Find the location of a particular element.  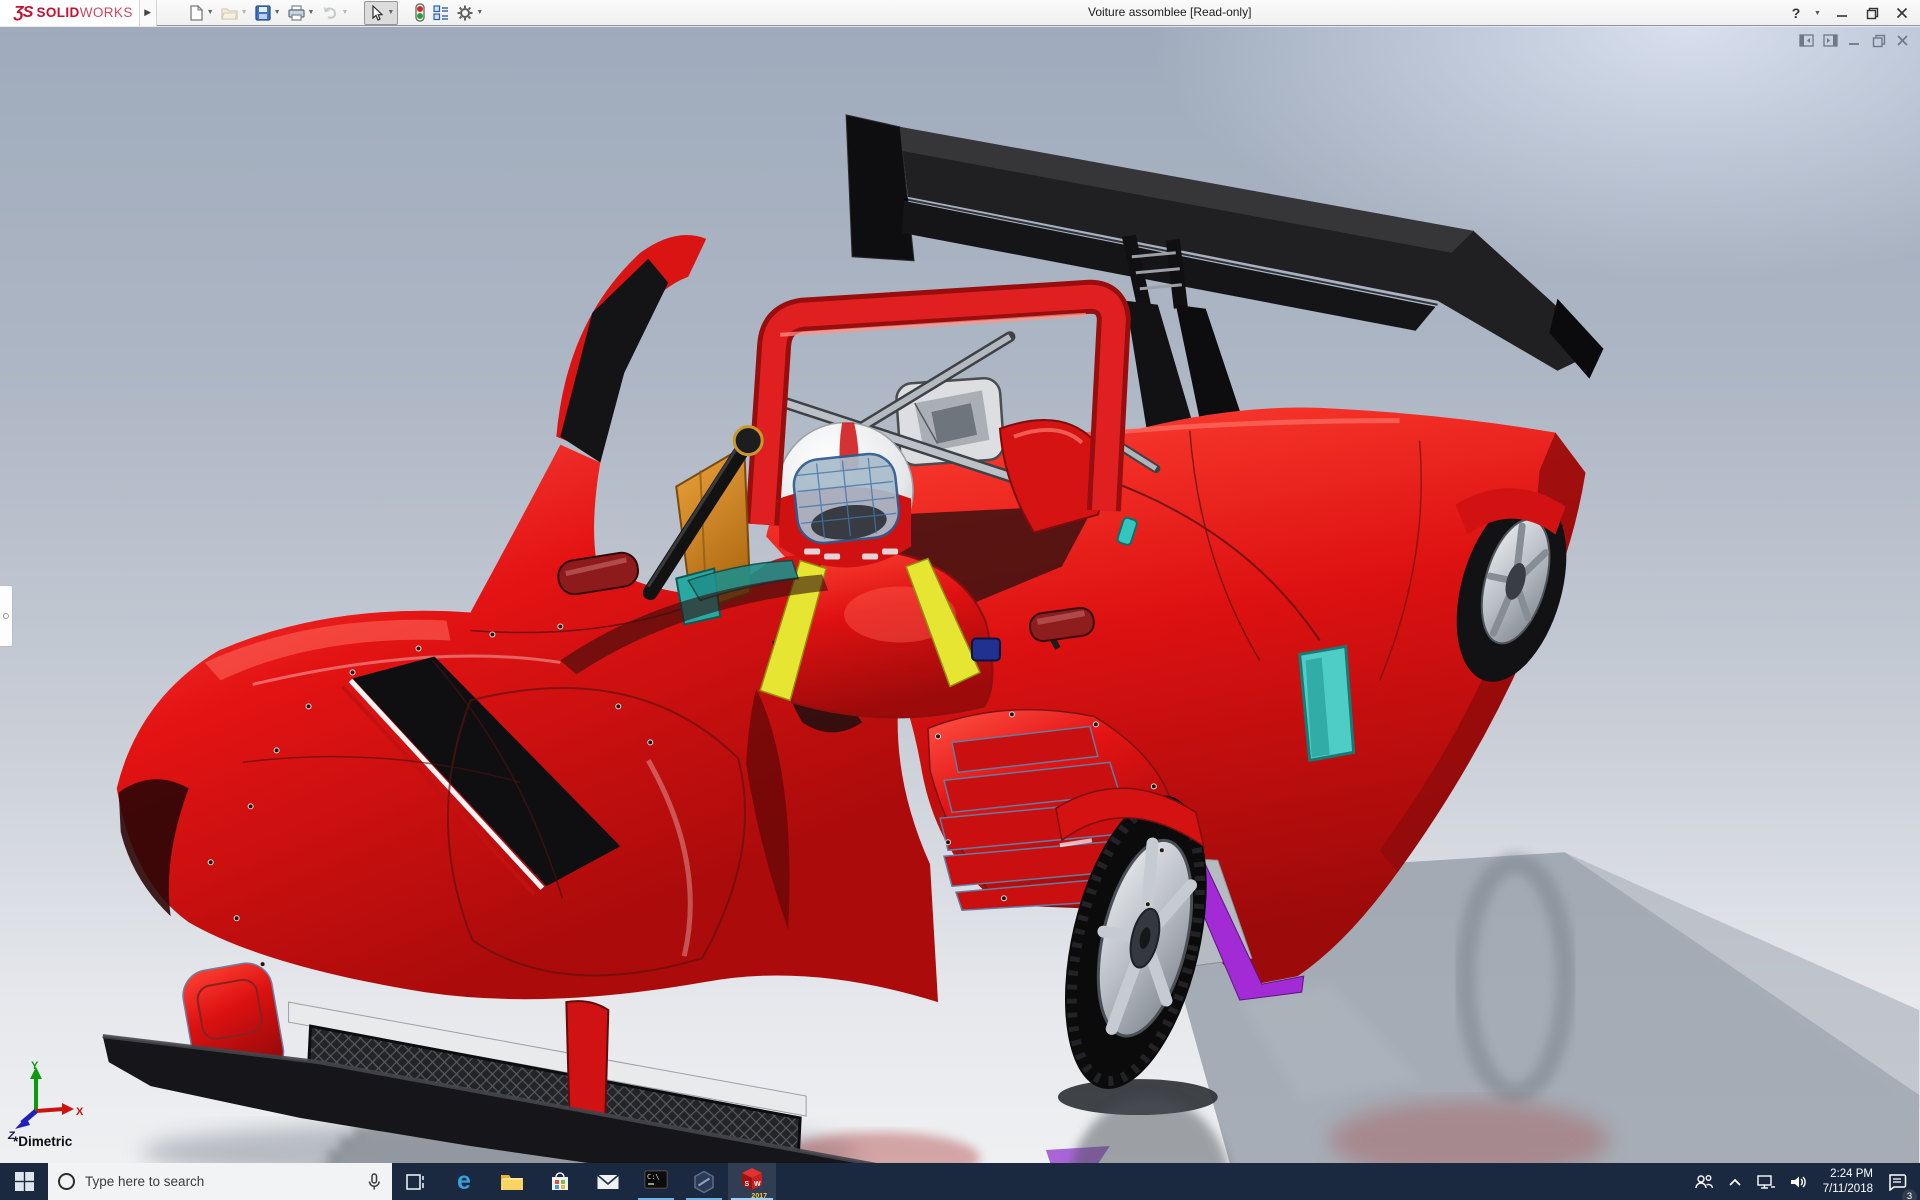

svg-text: W is located at coordinates (757, 1184).